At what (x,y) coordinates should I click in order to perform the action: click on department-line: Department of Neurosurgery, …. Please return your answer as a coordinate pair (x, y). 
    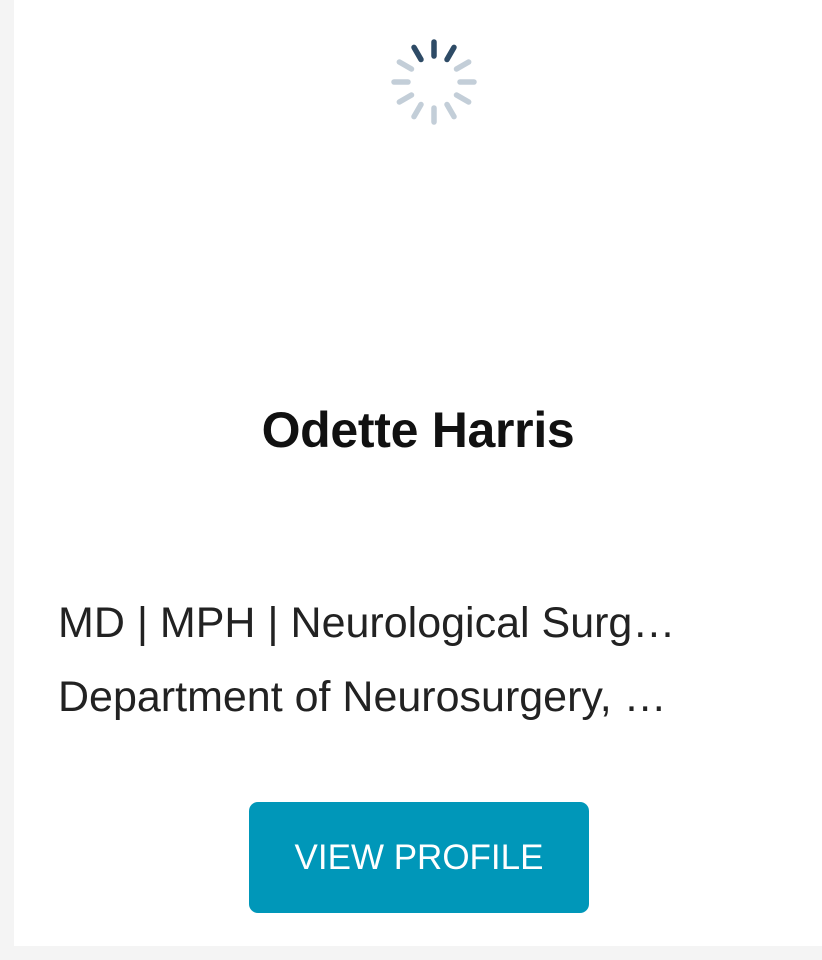
    Looking at the image, I should click on (362, 697).